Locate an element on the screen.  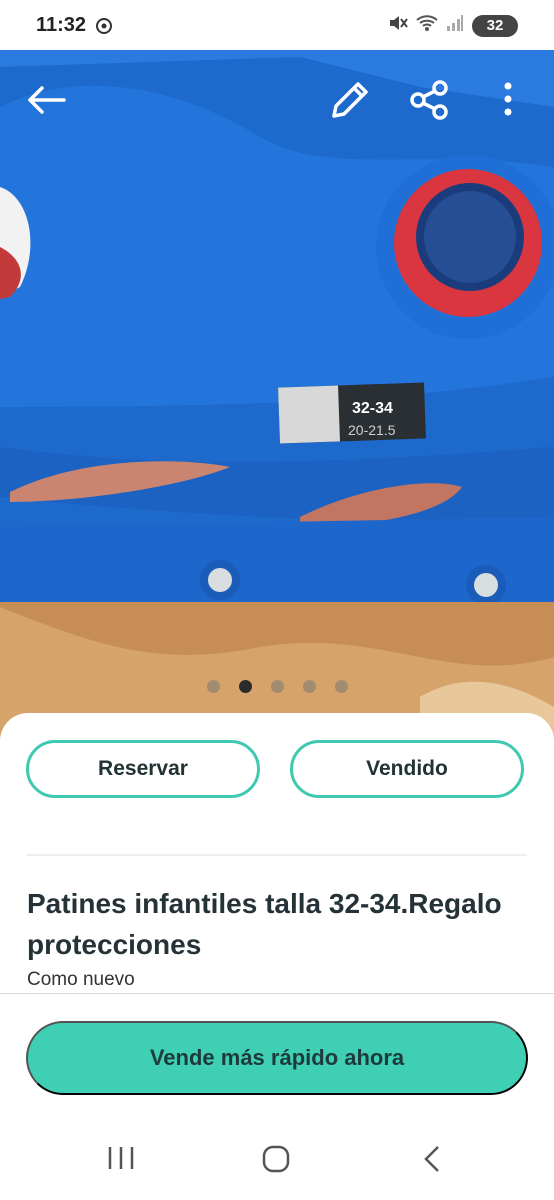
status-icons: 32 is located at coordinates (453, 25).